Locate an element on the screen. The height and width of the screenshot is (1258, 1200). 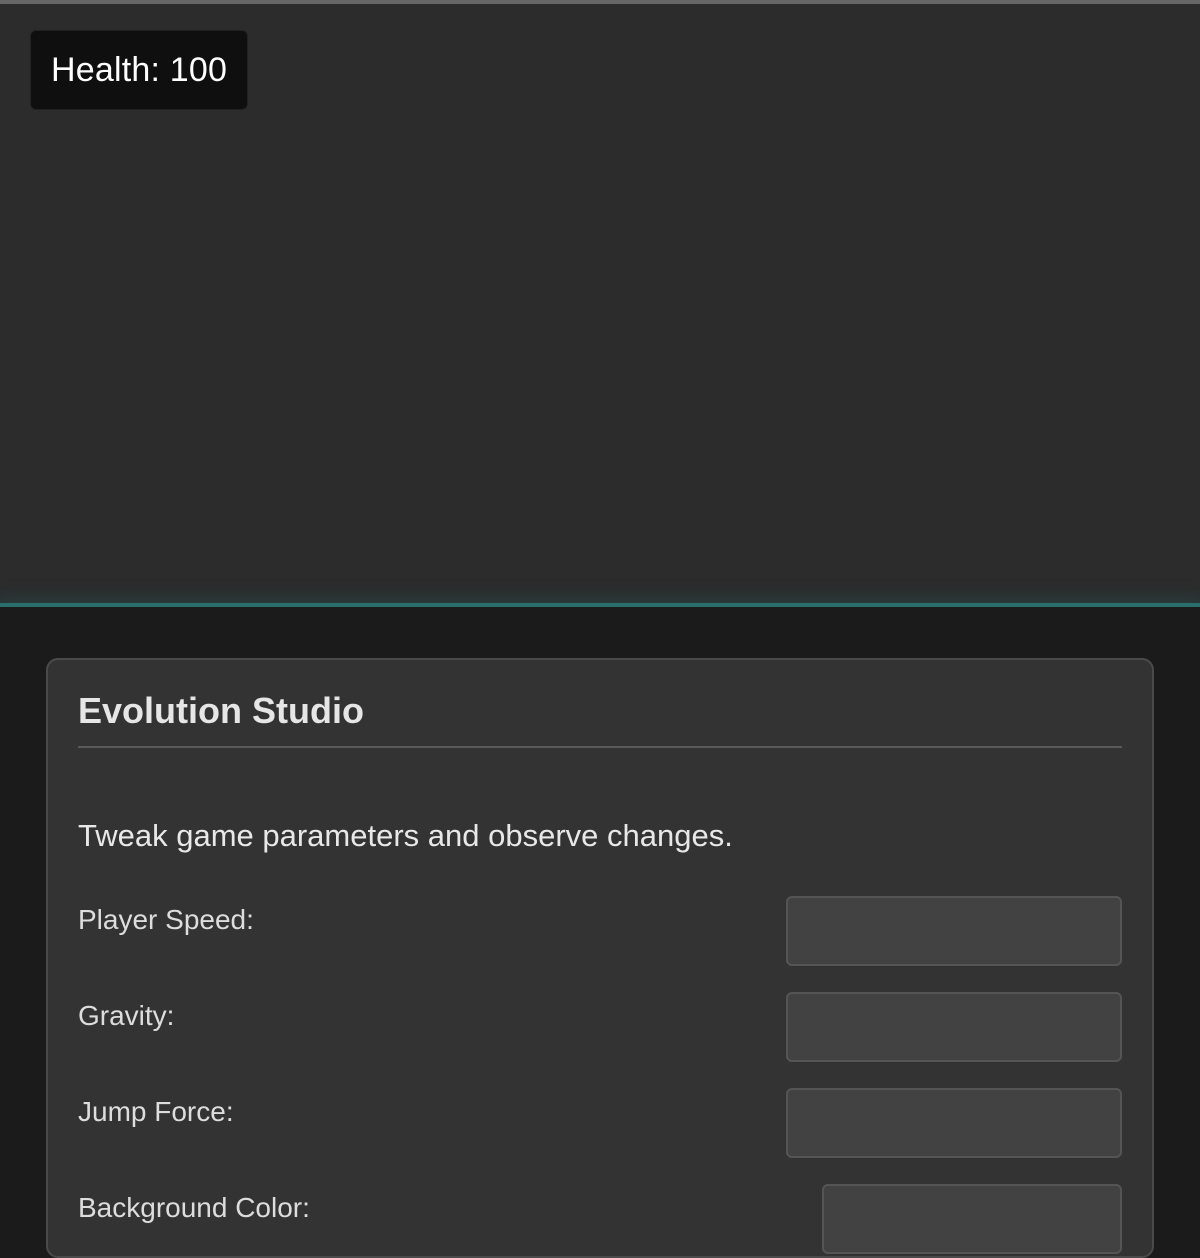
player-speed-label: Player Speed: is located at coordinates (166, 919).